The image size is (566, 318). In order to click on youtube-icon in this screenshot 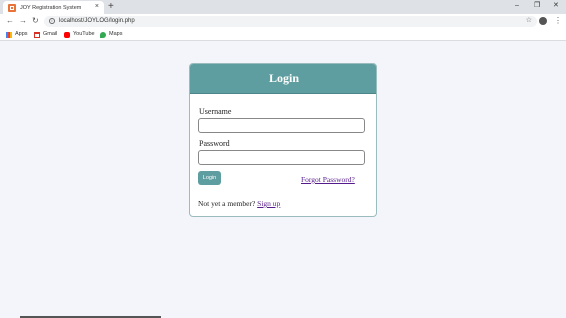, I will do `click(67, 34)`.